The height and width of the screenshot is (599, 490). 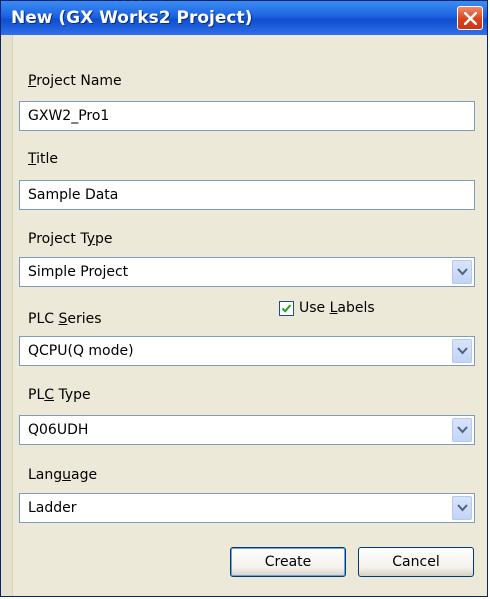 What do you see at coordinates (247, 508) in the screenshot?
I see `language-select: Ladder` at bounding box center [247, 508].